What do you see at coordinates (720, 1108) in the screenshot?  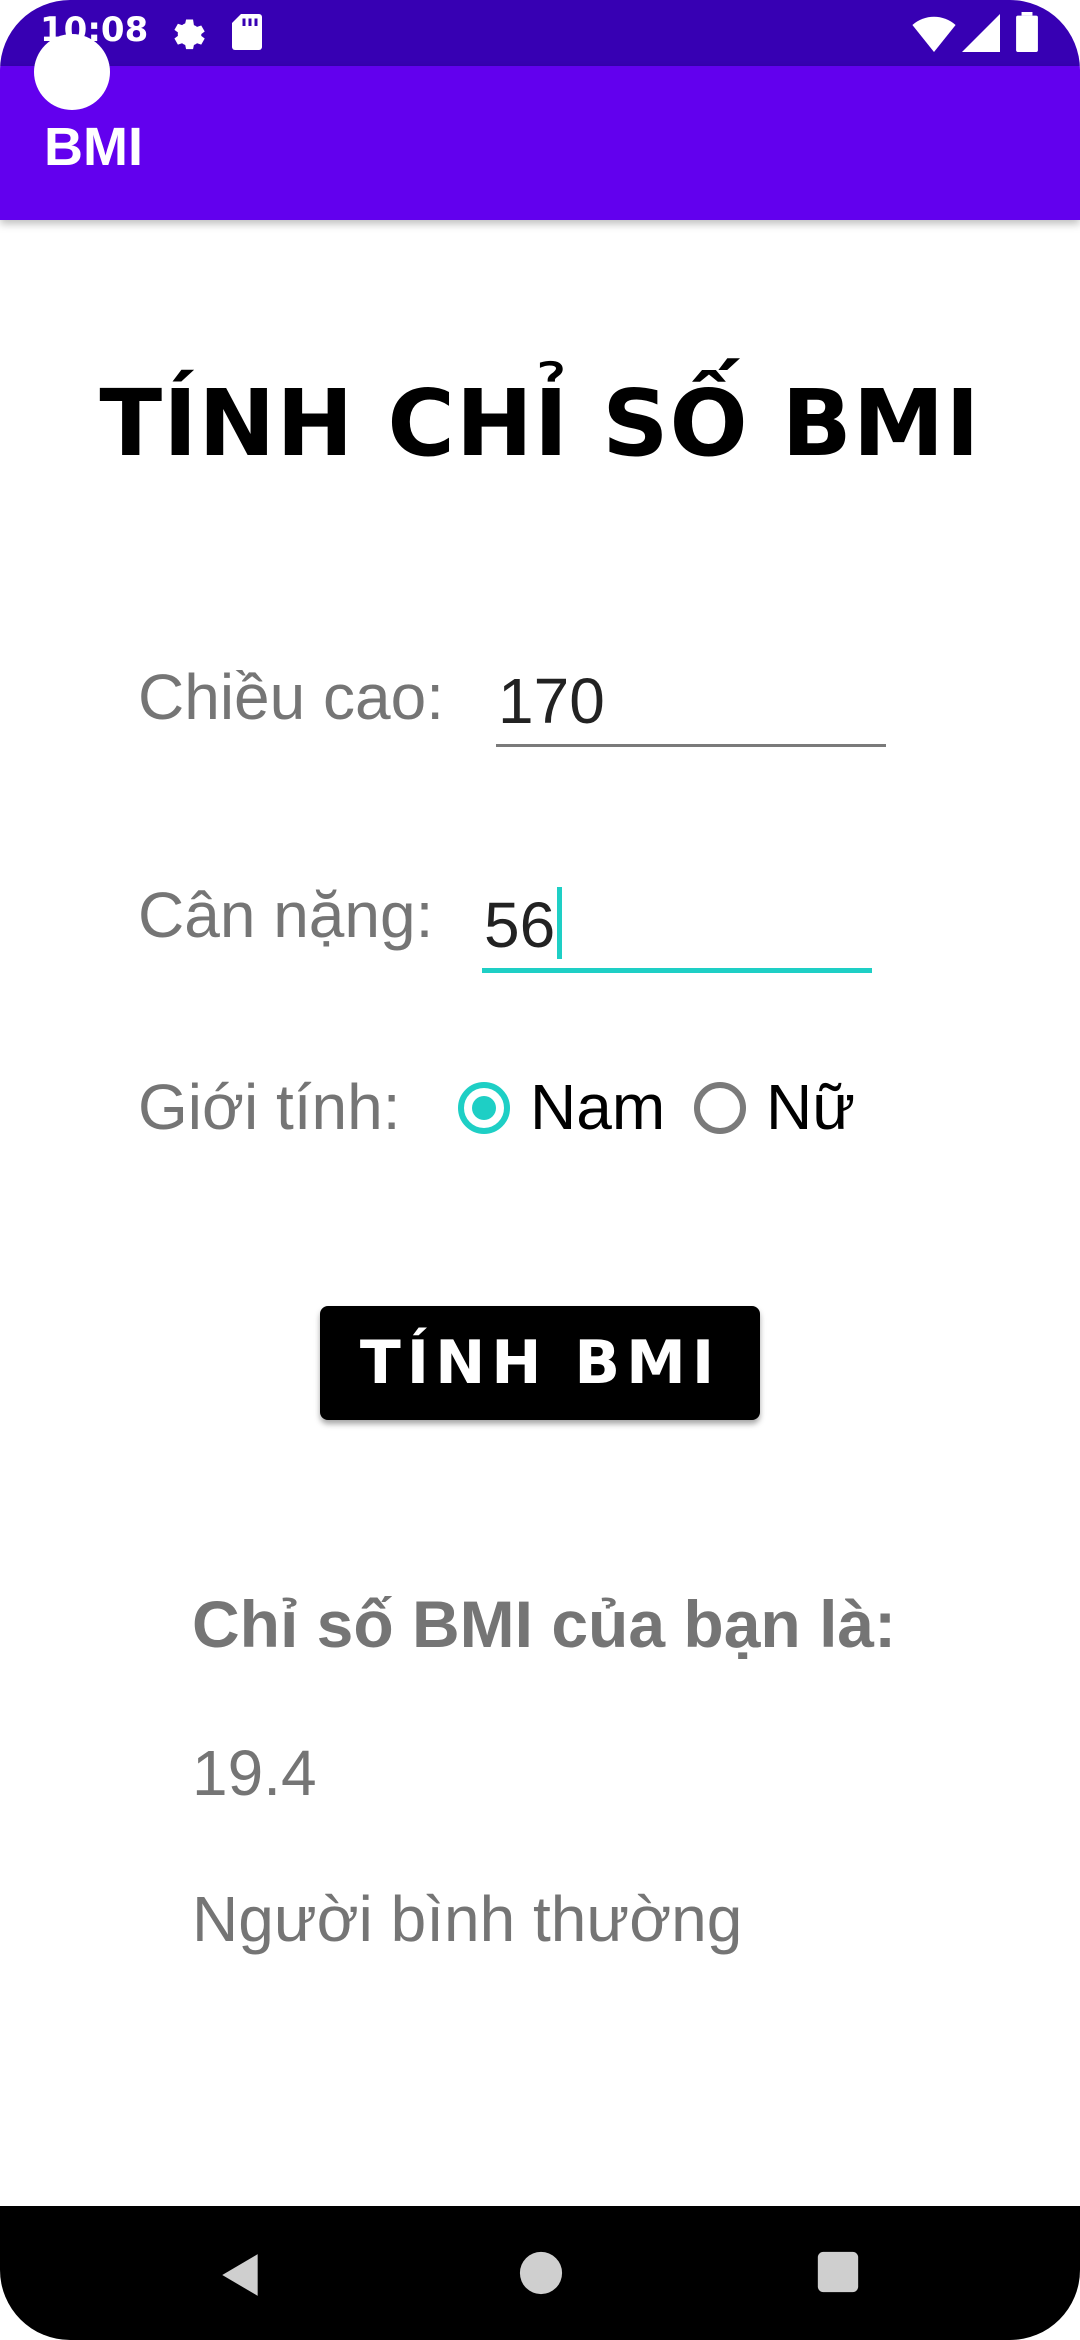 I see `gender-female-radio` at bounding box center [720, 1108].